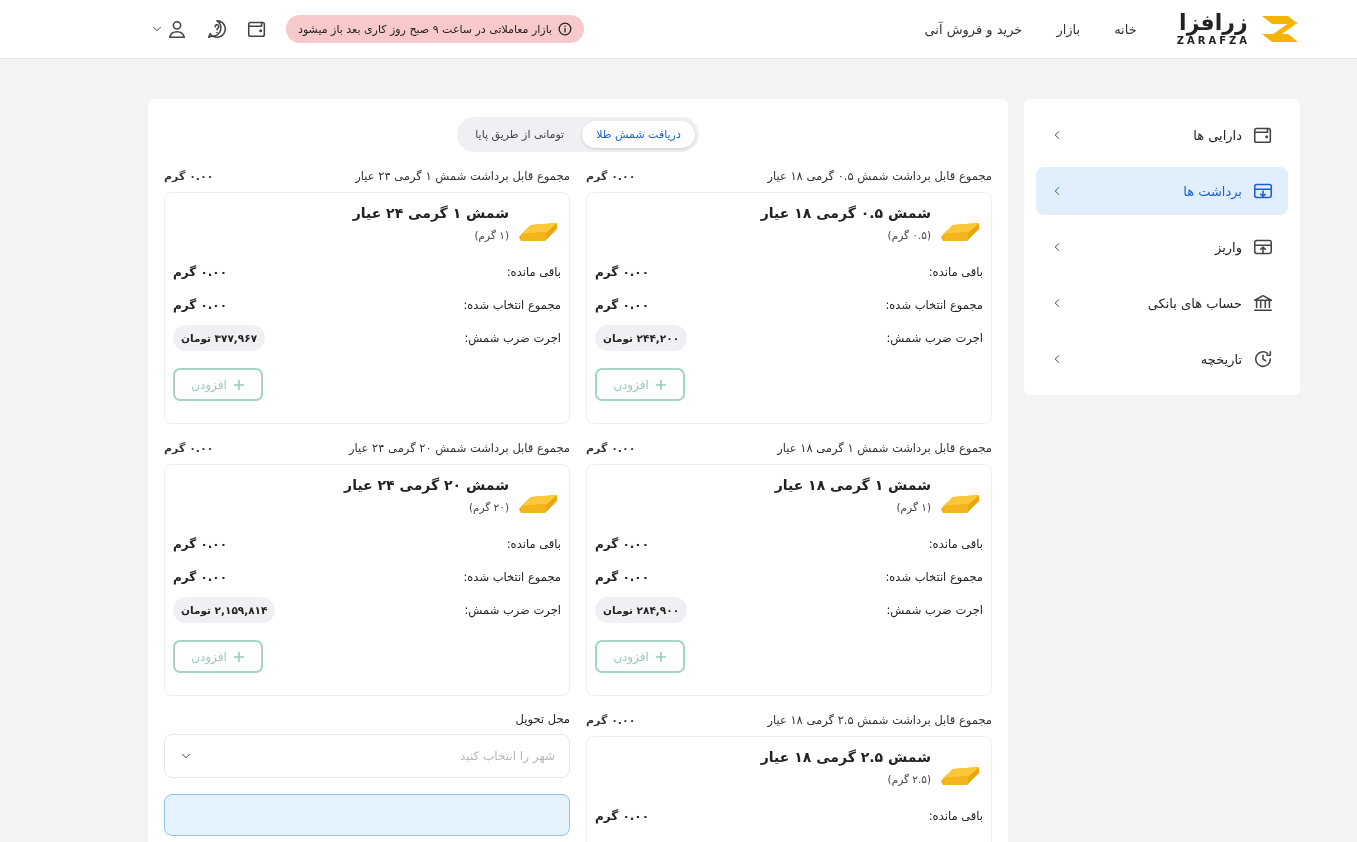 The width and height of the screenshot is (1357, 842). Describe the element at coordinates (224, 609) in the screenshot. I see `fee-amount: ۲,۱۵۹,۸۱۴ تومان` at that location.